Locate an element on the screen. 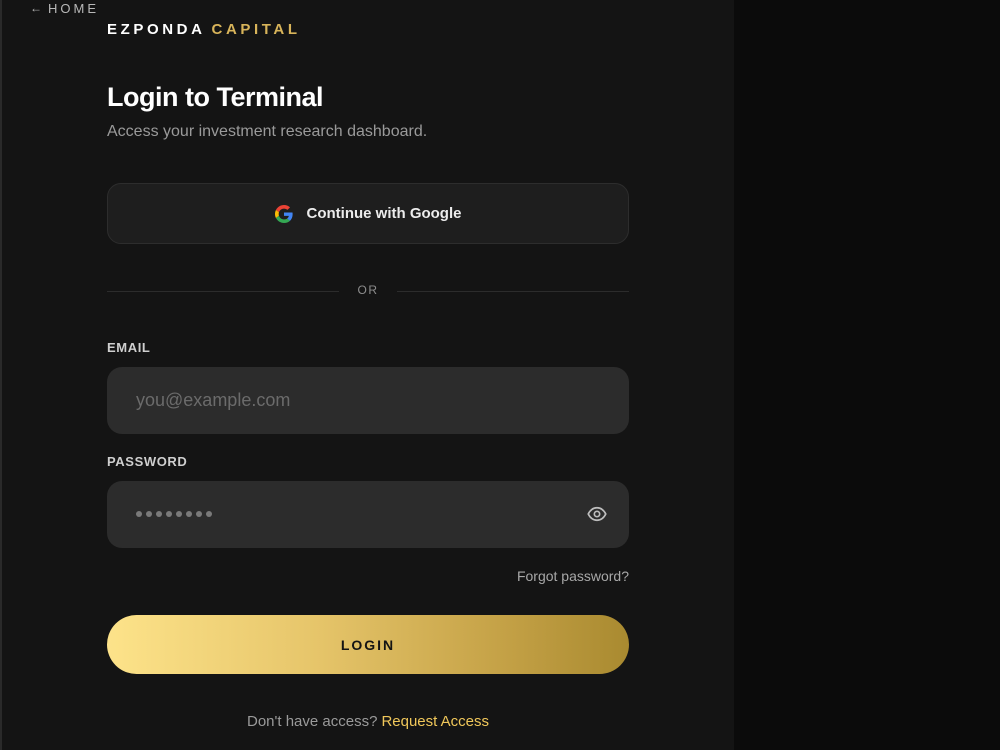 The height and width of the screenshot is (750, 1000). divider-text: OR is located at coordinates (368, 290).